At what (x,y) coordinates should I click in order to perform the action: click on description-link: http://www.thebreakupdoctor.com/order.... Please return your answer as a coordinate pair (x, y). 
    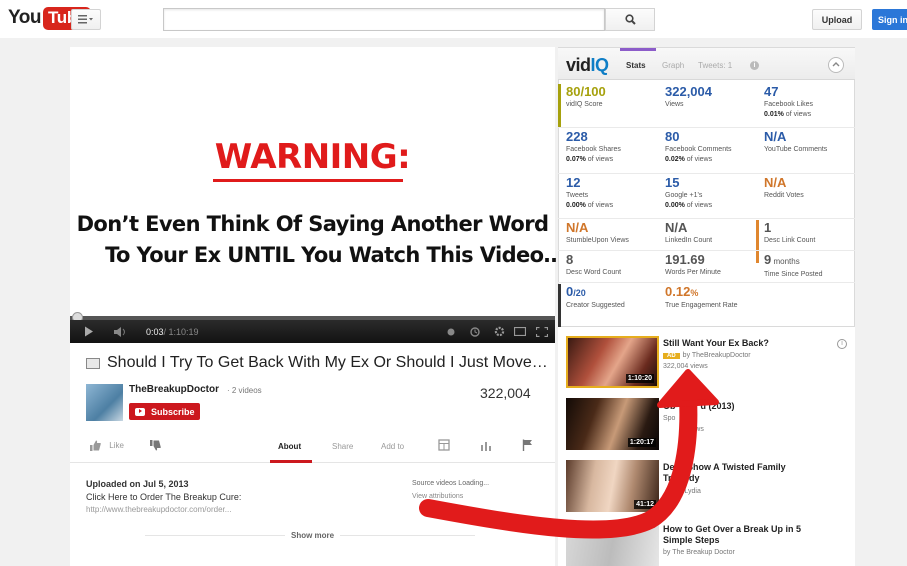
    Looking at the image, I should click on (158, 509).